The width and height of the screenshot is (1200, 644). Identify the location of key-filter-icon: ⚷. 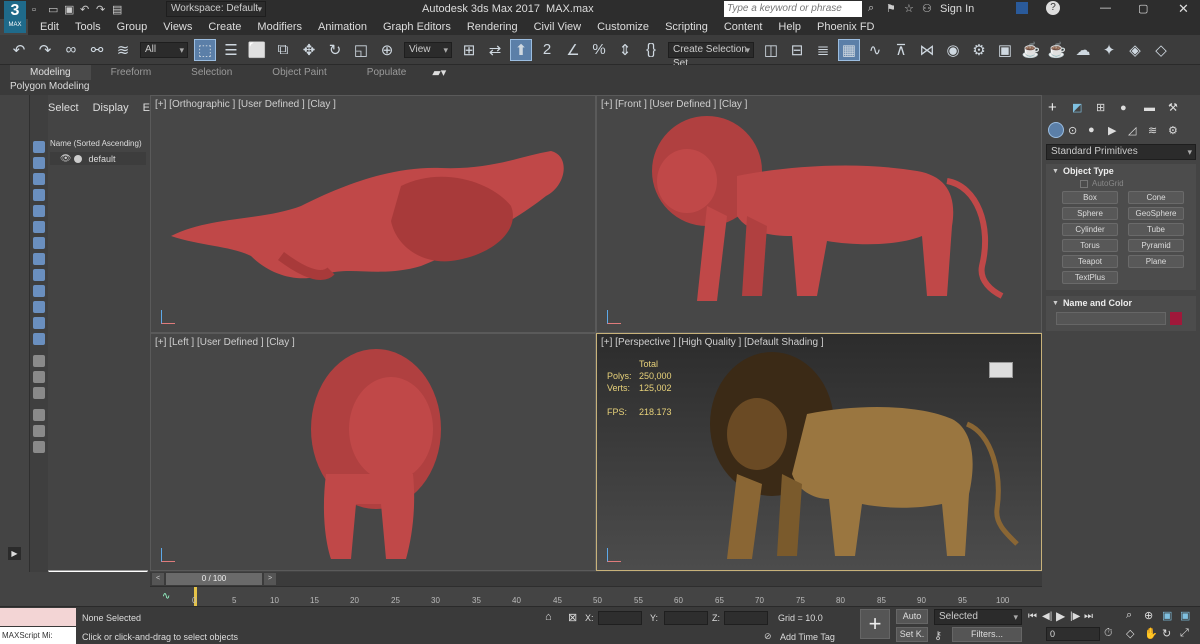
(938, 635).